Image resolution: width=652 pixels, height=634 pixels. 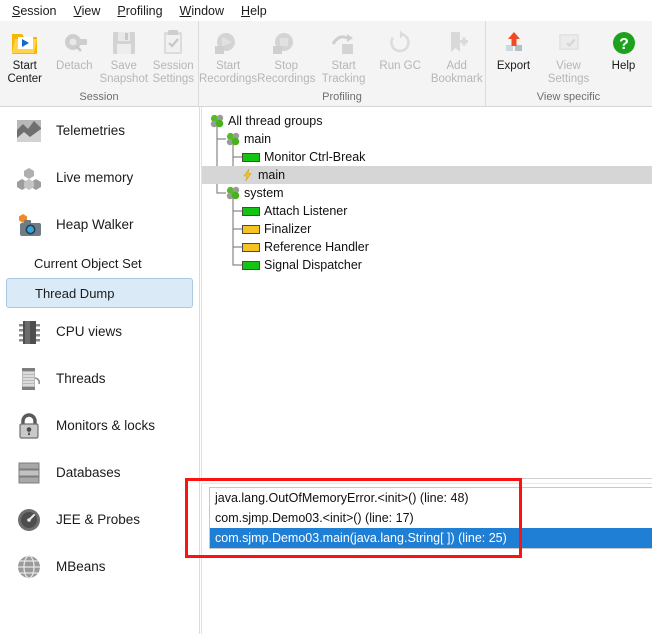 What do you see at coordinates (623, 66) in the screenshot?
I see `toolbar-button-label: Help` at bounding box center [623, 66].